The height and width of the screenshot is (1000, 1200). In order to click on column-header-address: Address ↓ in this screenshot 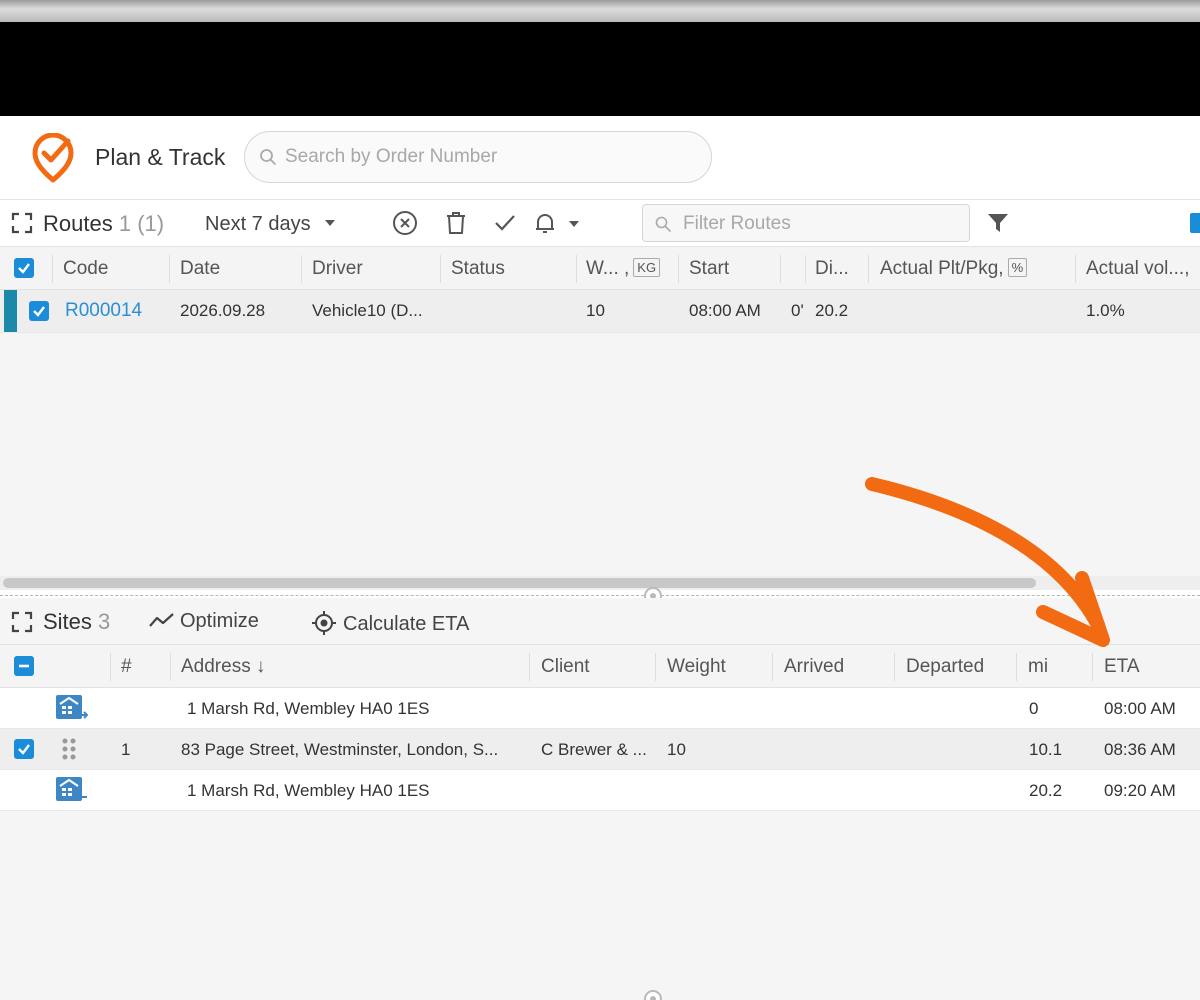, I will do `click(256, 666)`.